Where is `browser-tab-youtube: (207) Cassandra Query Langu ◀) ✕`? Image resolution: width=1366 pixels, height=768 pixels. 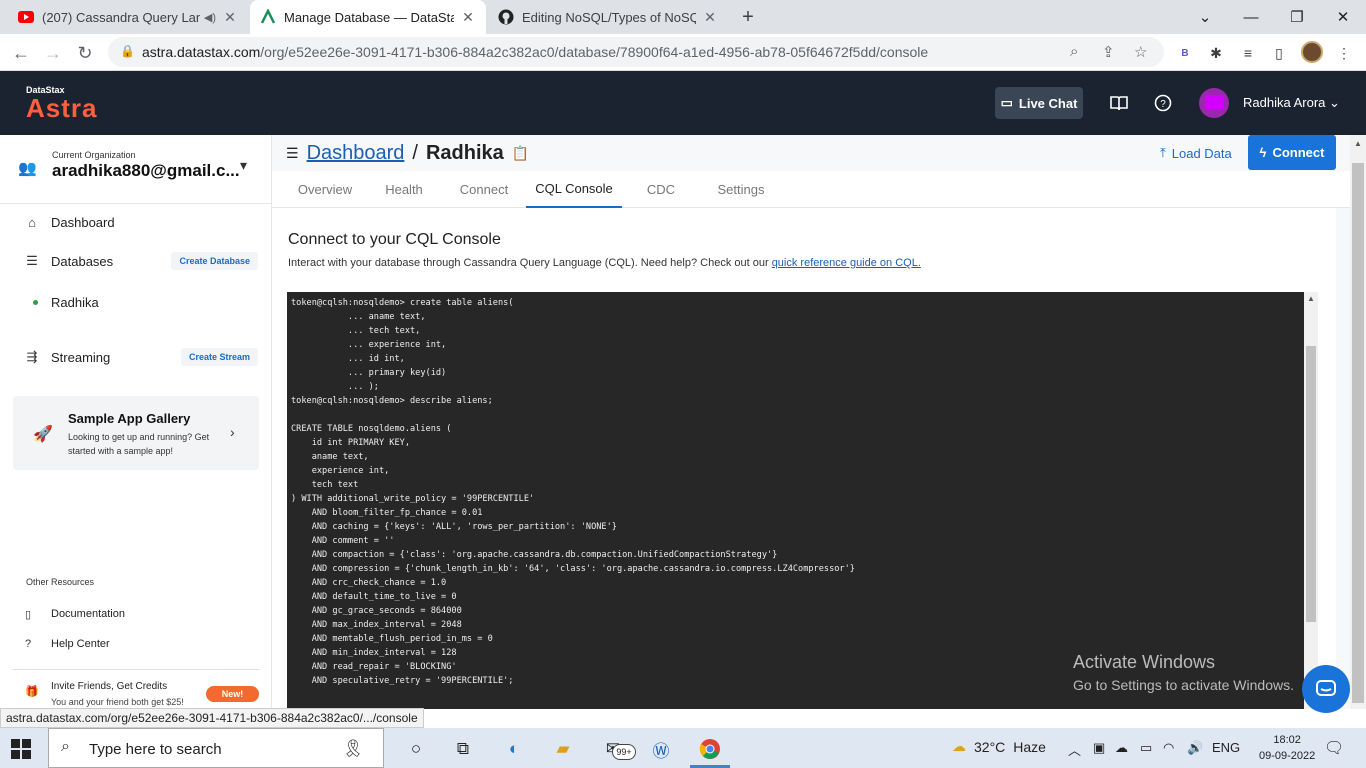 browser-tab-youtube: (207) Cassandra Query Langu ◀) ✕ is located at coordinates (128, 17).